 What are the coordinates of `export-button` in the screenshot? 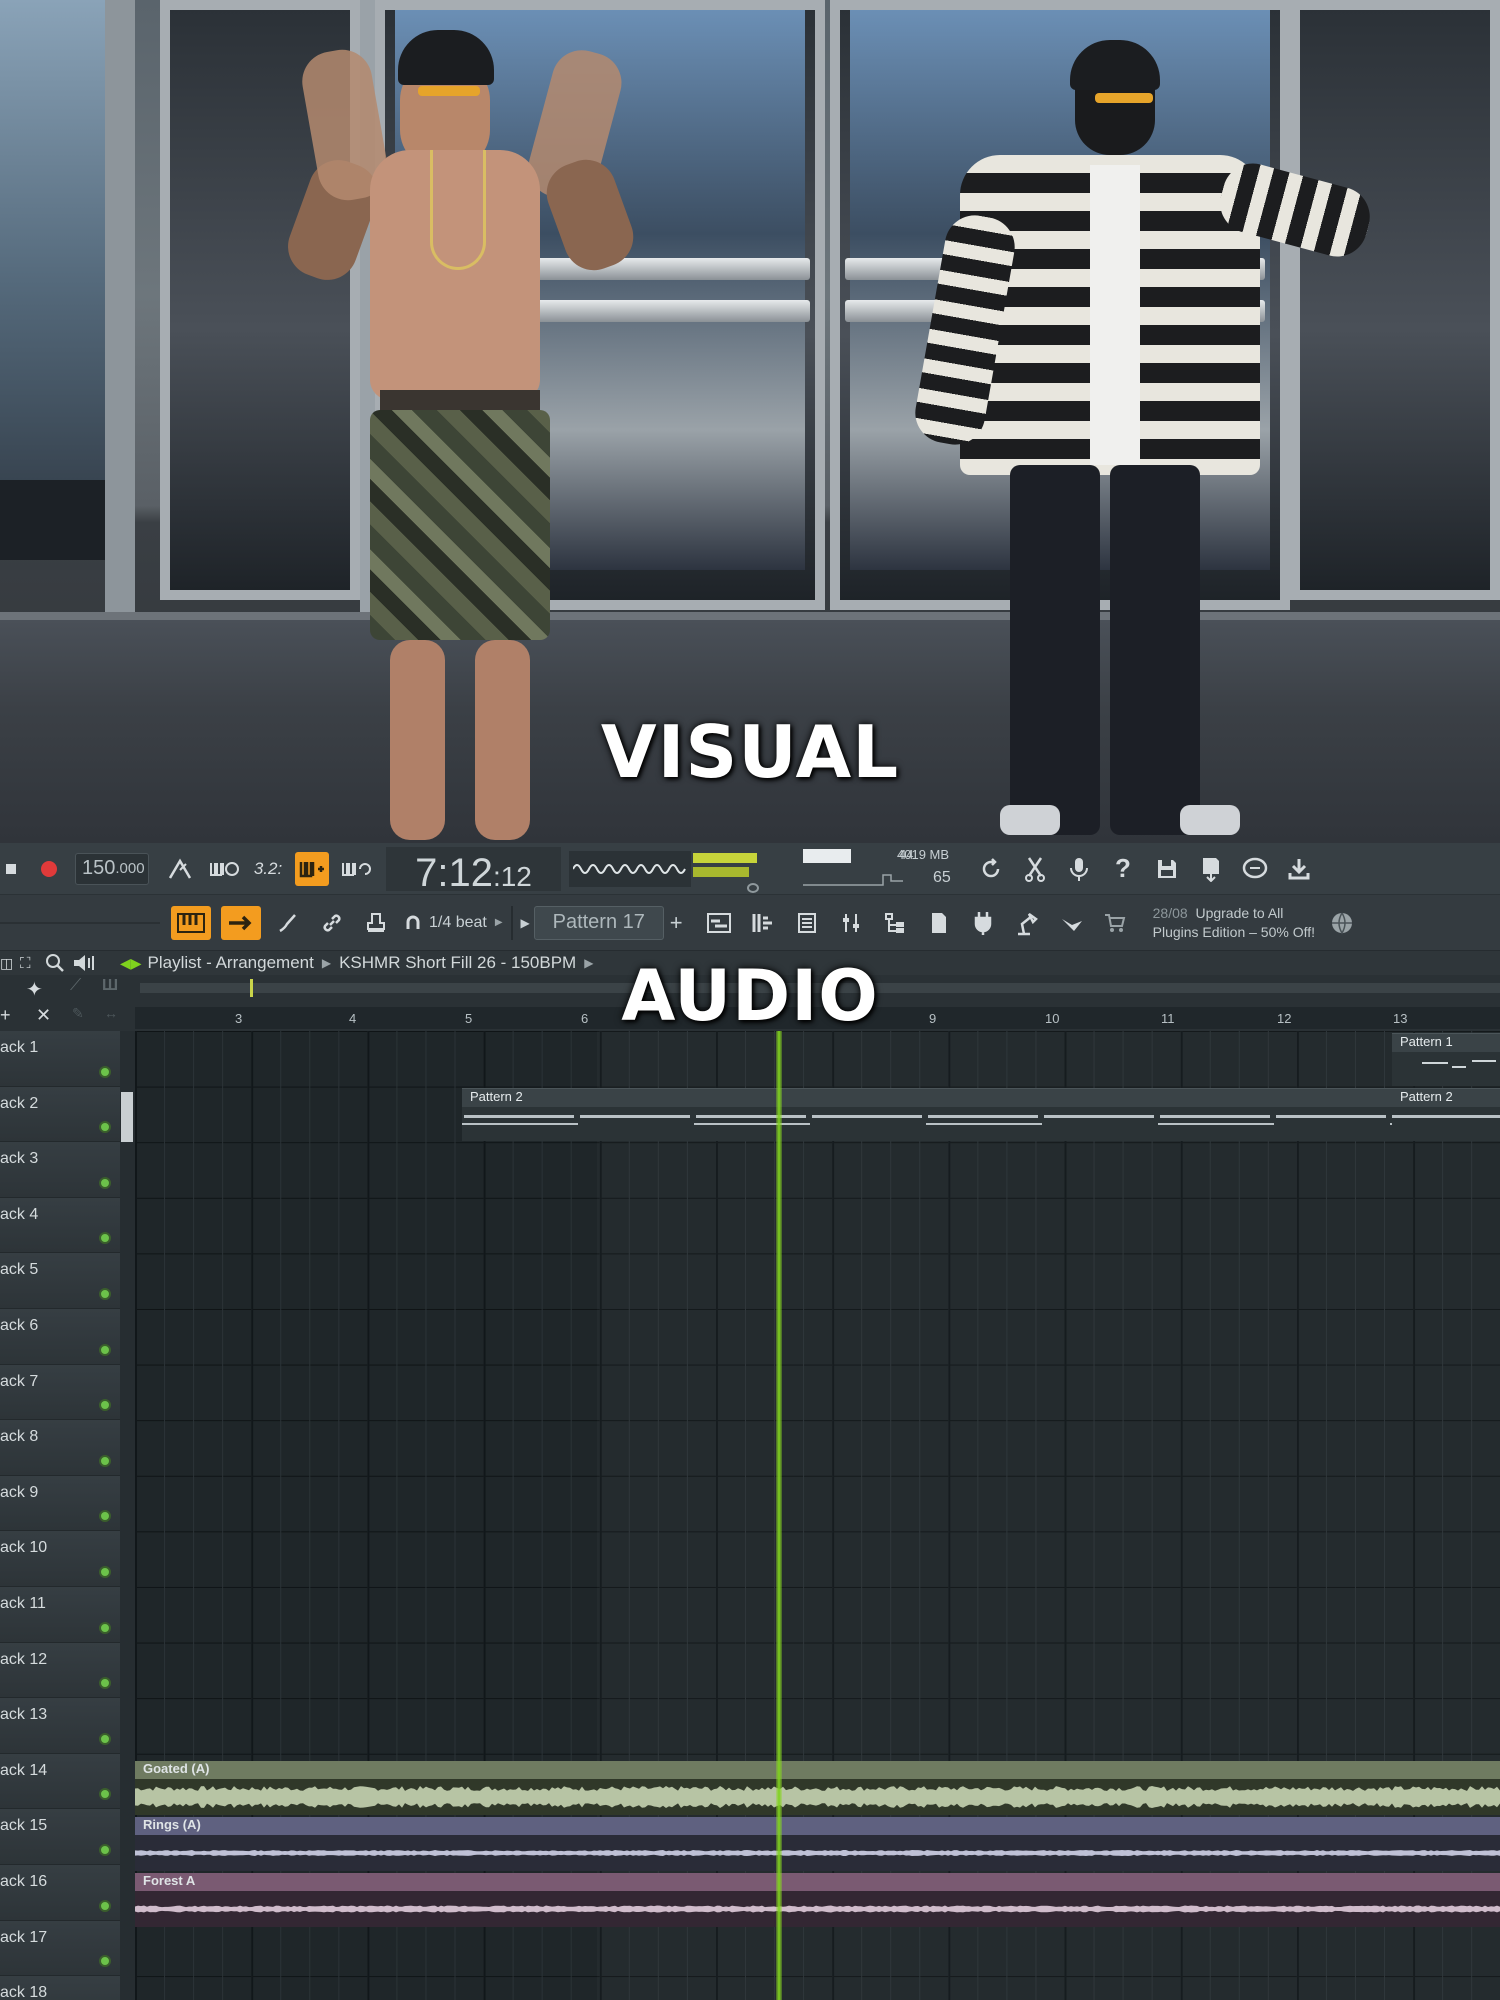 It's located at (1211, 869).